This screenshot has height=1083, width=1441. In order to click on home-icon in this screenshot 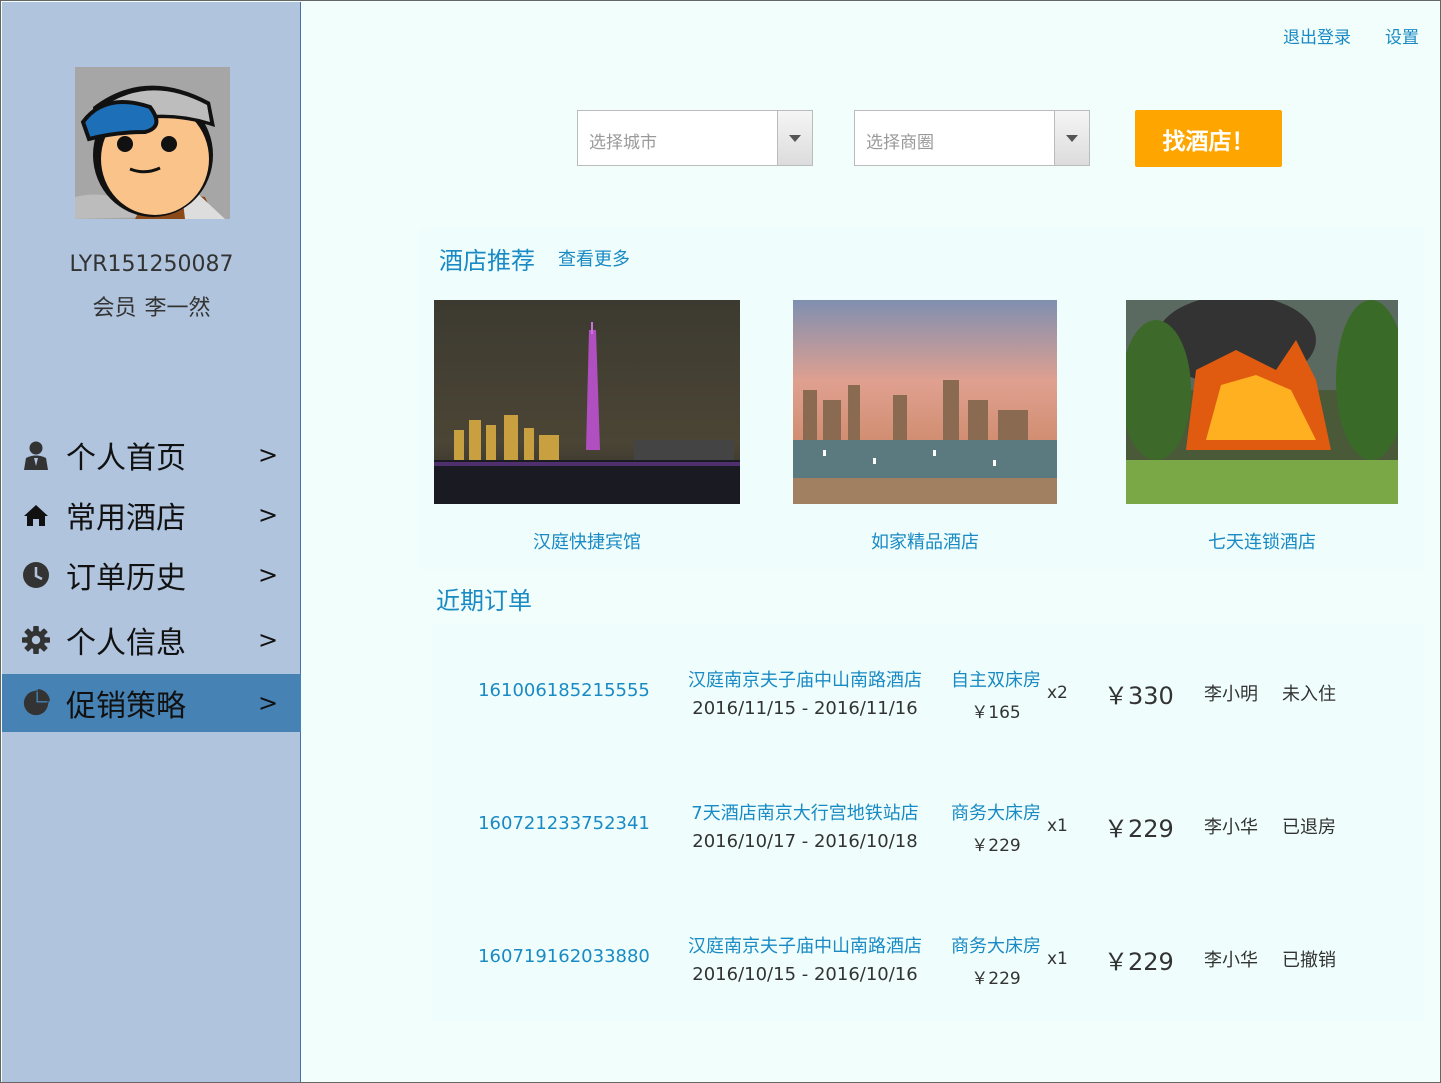, I will do `click(36, 515)`.